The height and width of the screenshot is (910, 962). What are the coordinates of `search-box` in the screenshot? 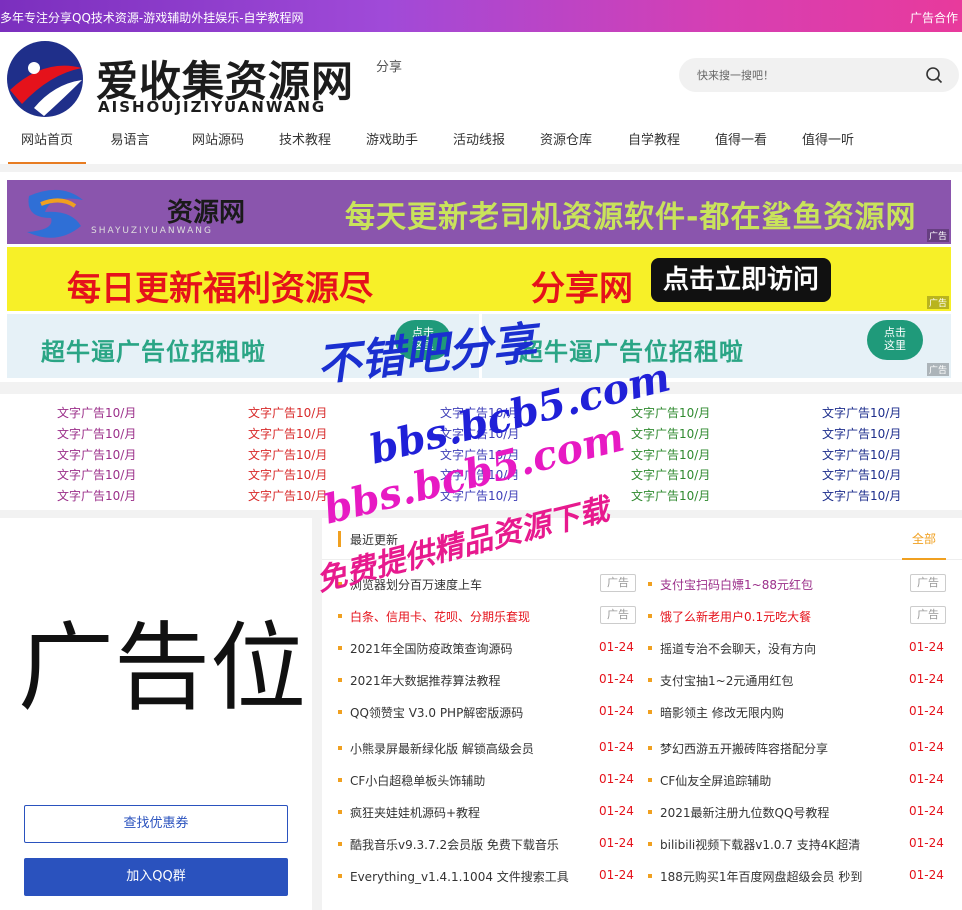 It's located at (819, 75).